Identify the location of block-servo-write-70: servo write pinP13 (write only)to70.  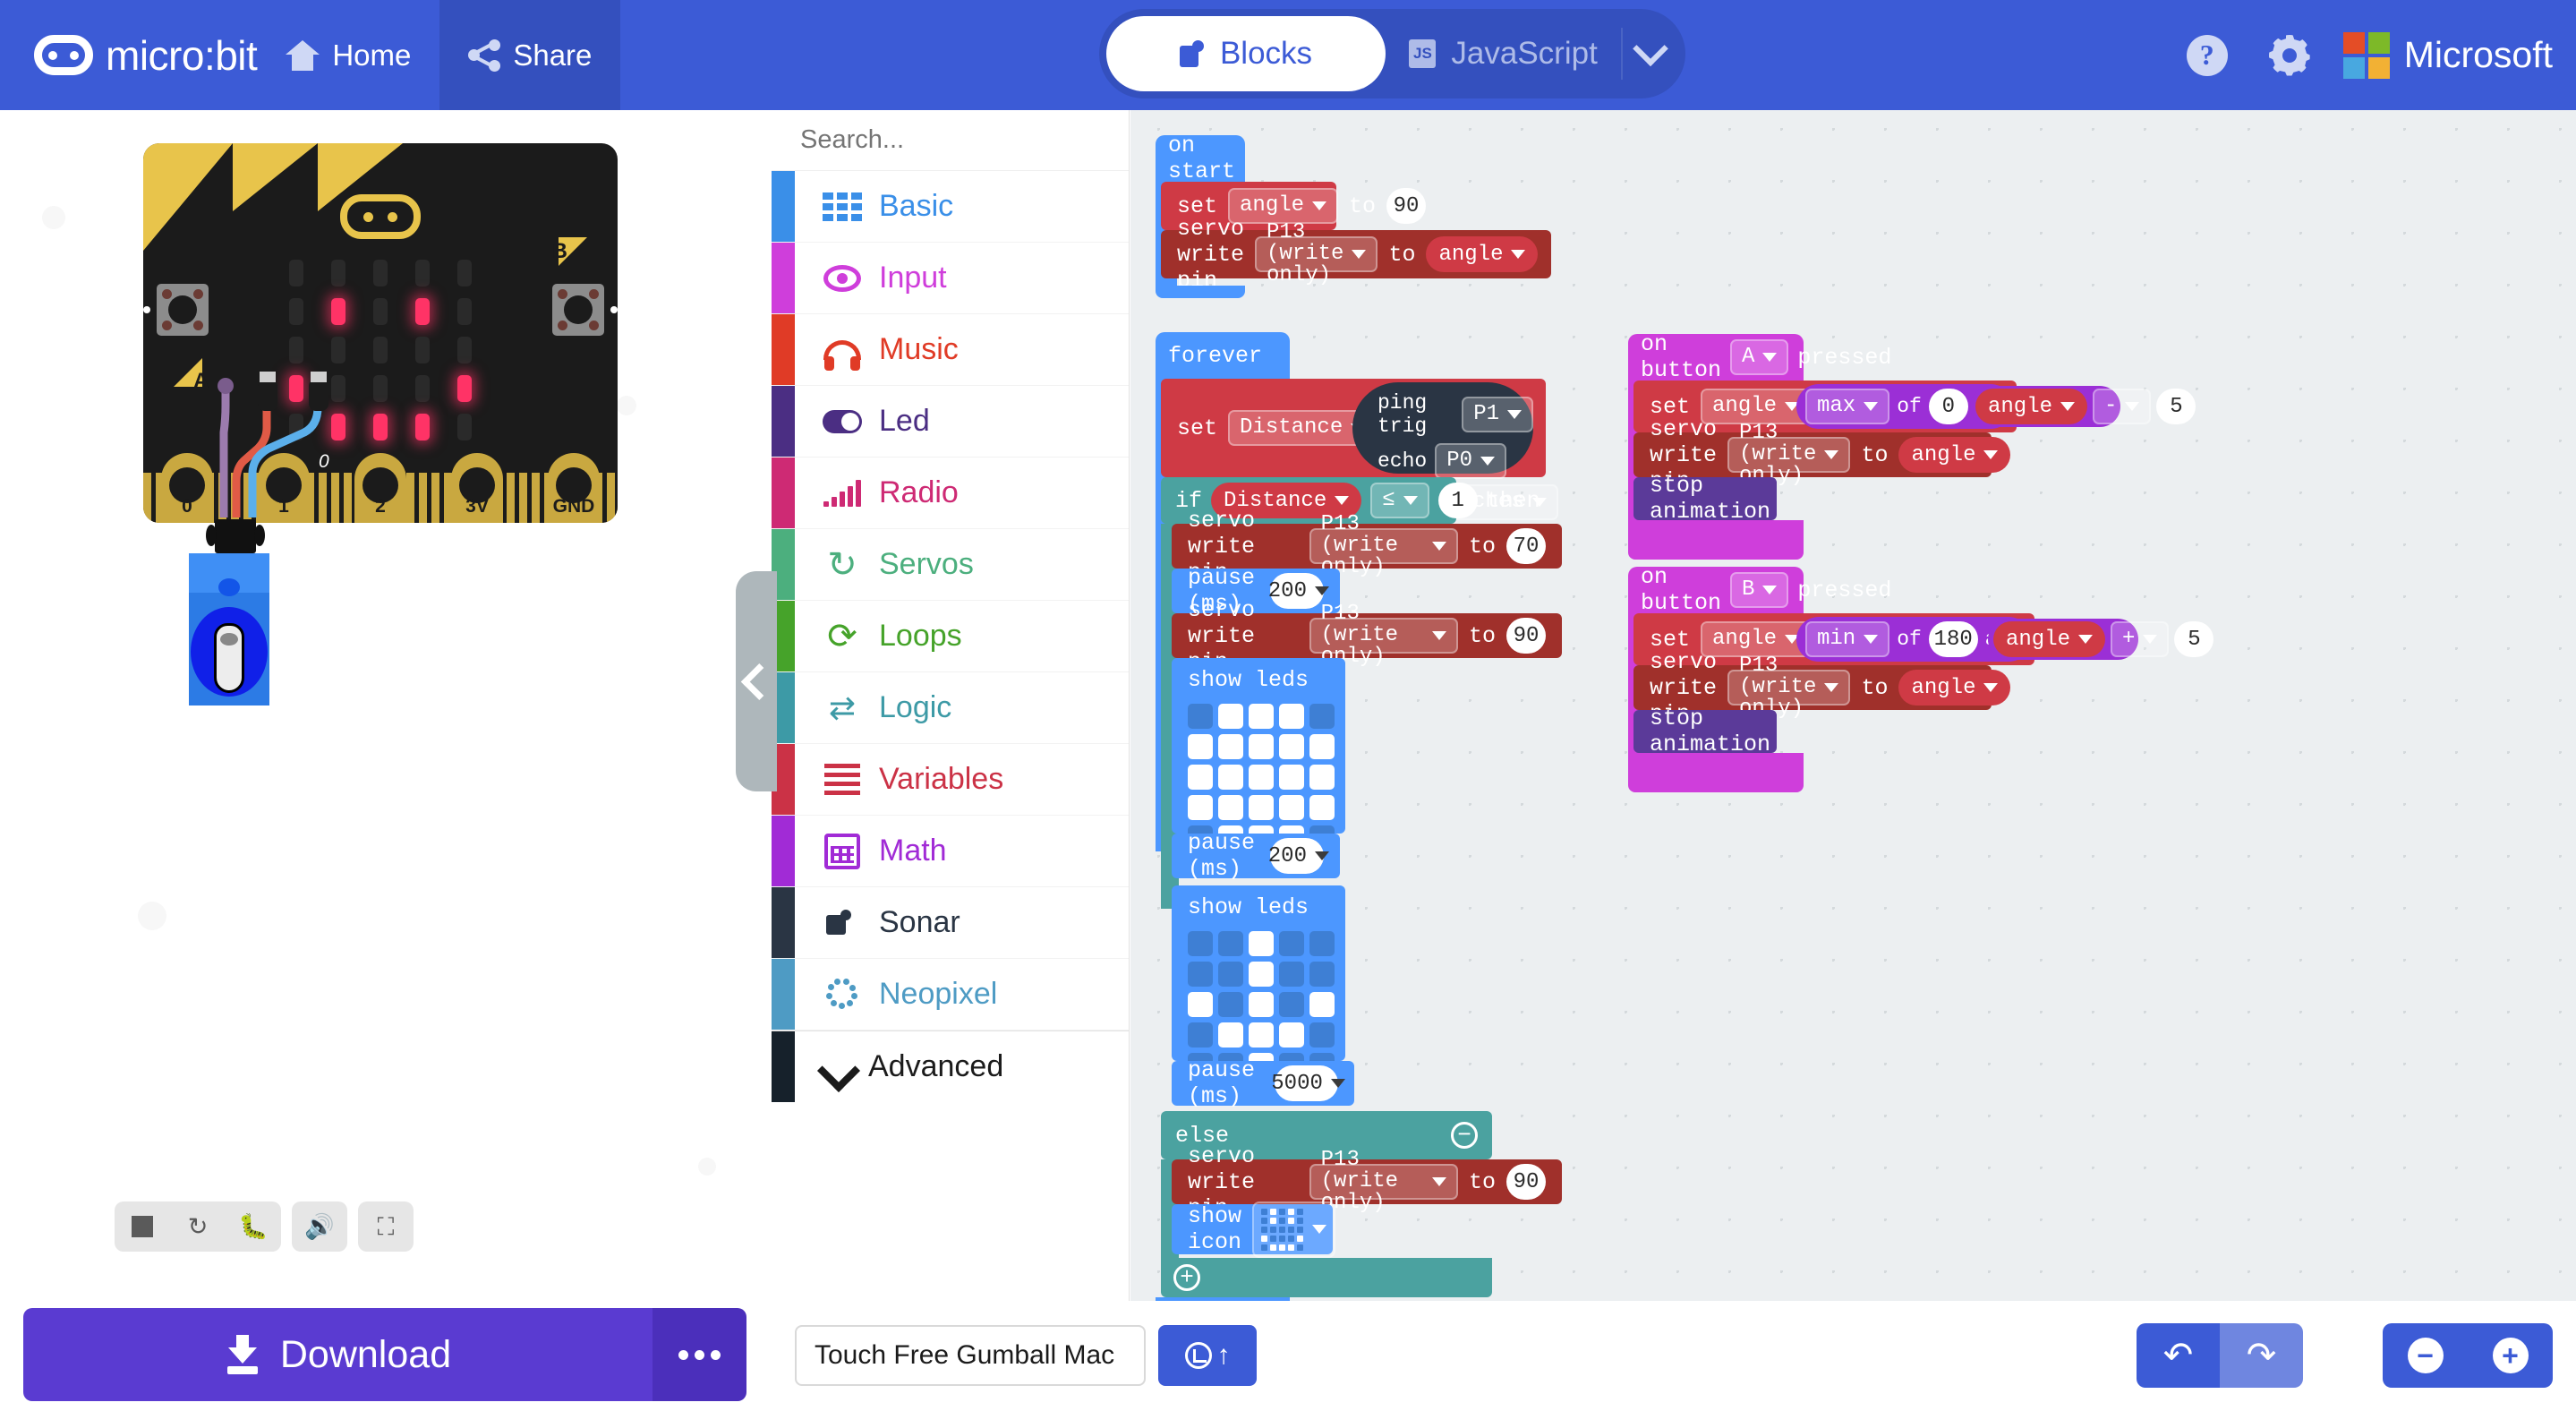
(1367, 547).